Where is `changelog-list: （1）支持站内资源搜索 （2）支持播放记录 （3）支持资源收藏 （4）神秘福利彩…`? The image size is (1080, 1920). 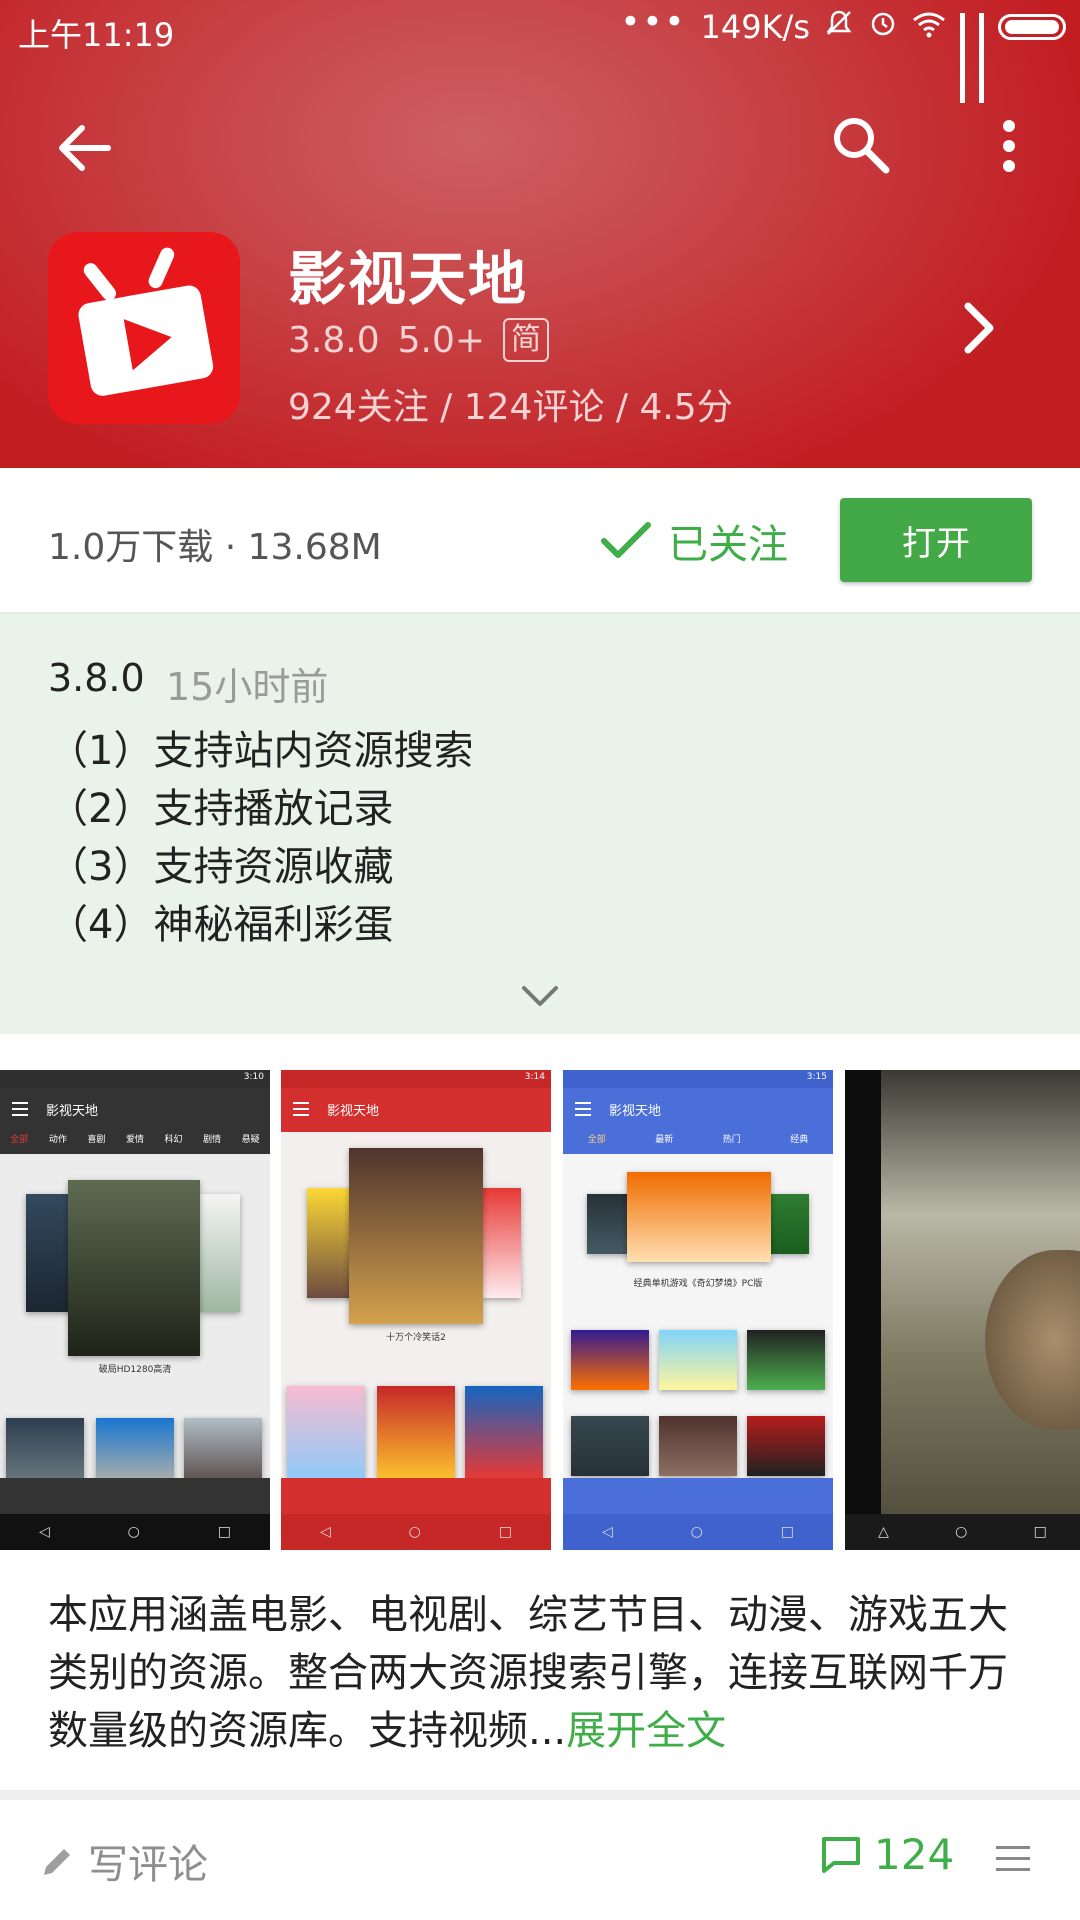
changelog-list: （1）支持站内资源搜索 （2）支持播放记录 （3）支持资源收藏 （4）神秘福利彩… is located at coordinates (260, 838).